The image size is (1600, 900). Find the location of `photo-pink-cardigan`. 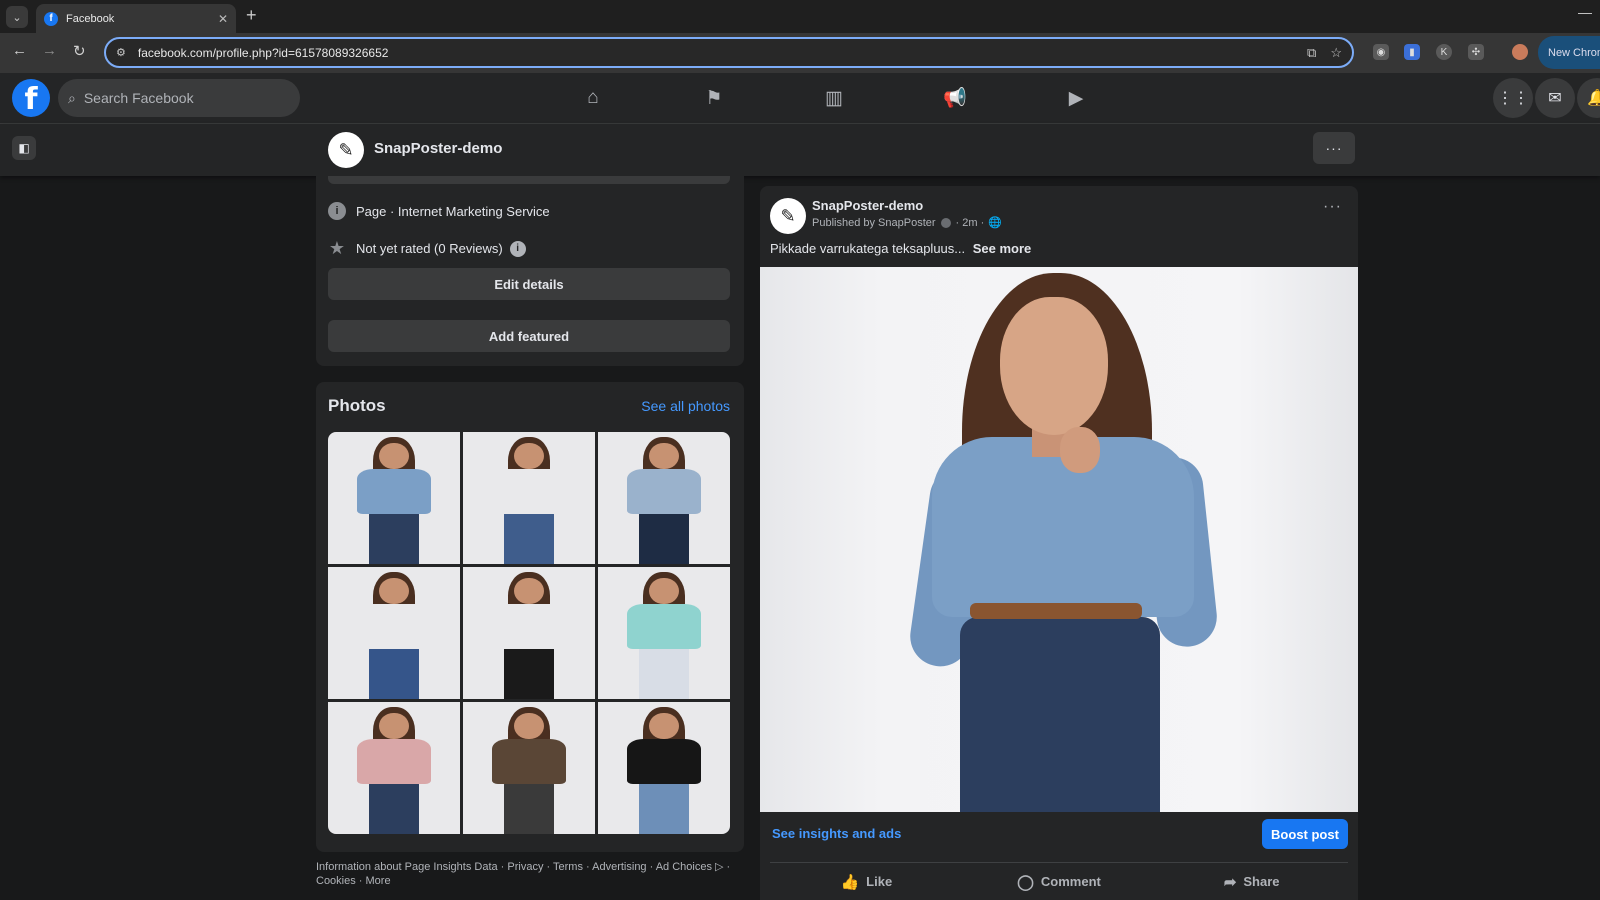

photo-pink-cardigan is located at coordinates (394, 768).